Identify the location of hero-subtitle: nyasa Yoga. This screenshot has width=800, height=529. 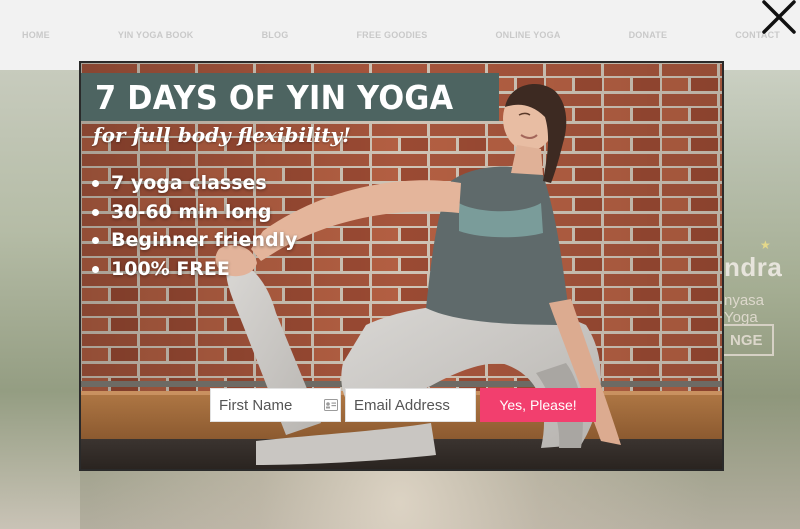
(744, 309).